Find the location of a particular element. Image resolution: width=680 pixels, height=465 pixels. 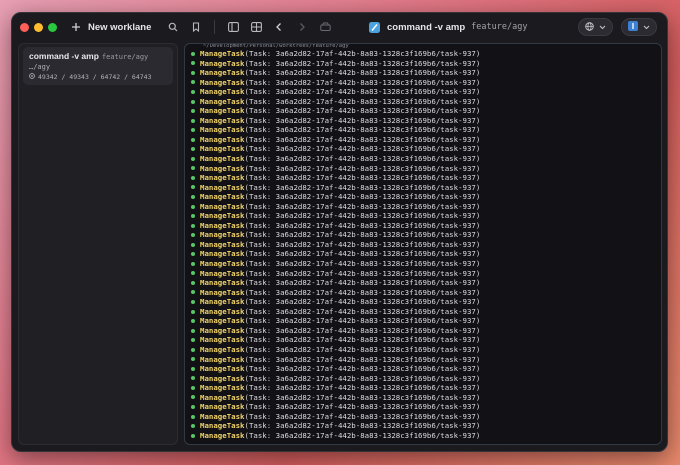

grid-layout-icon is located at coordinates (256, 27).